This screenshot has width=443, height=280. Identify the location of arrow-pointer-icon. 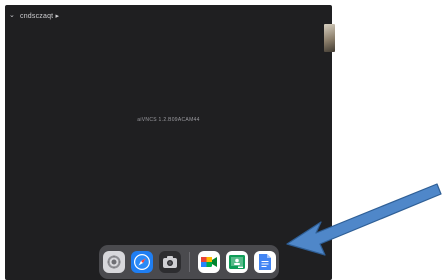
(364, 219).